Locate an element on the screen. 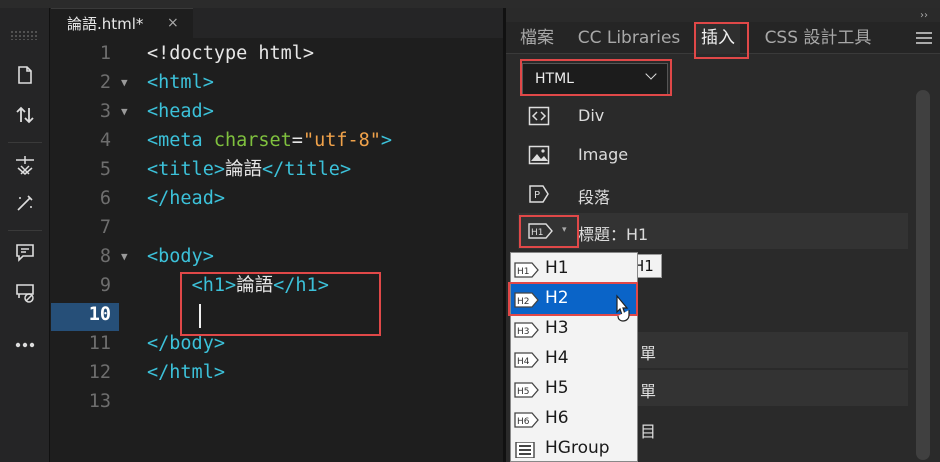  paragraph-icon: P is located at coordinates (539, 194).